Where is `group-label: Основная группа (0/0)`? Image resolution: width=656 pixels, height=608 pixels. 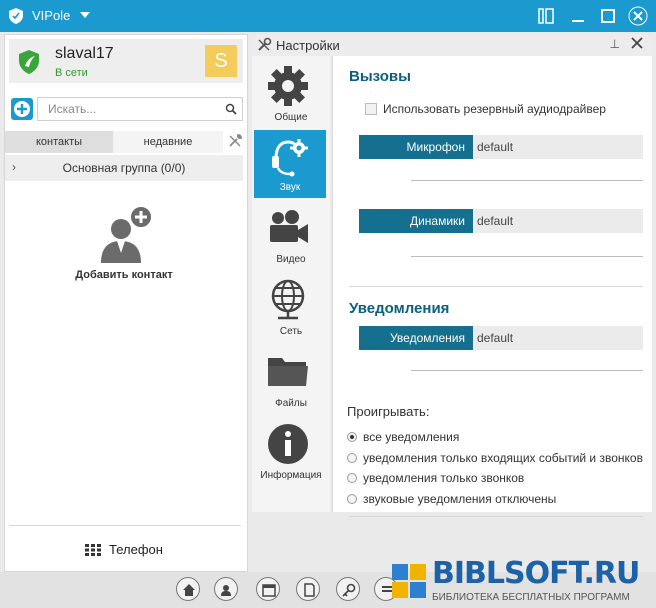
group-label: Основная группа (0/0) is located at coordinates (124, 168).